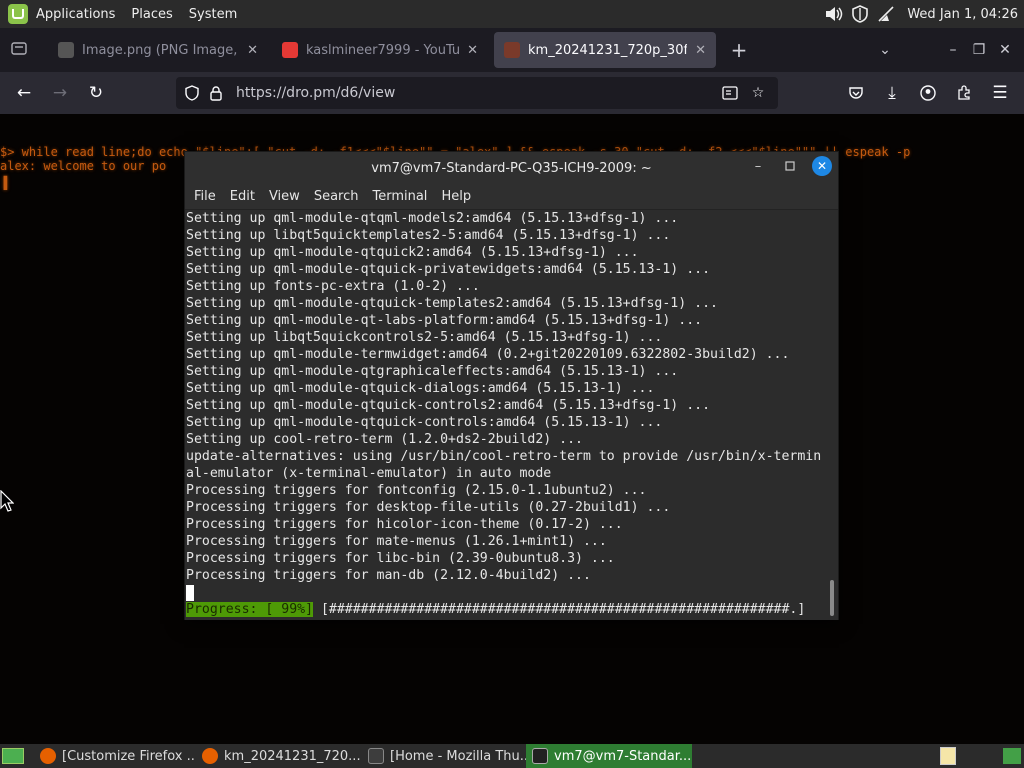  What do you see at coordinates (399, 196) in the screenshot?
I see `menu-terminal: Terminal` at bounding box center [399, 196].